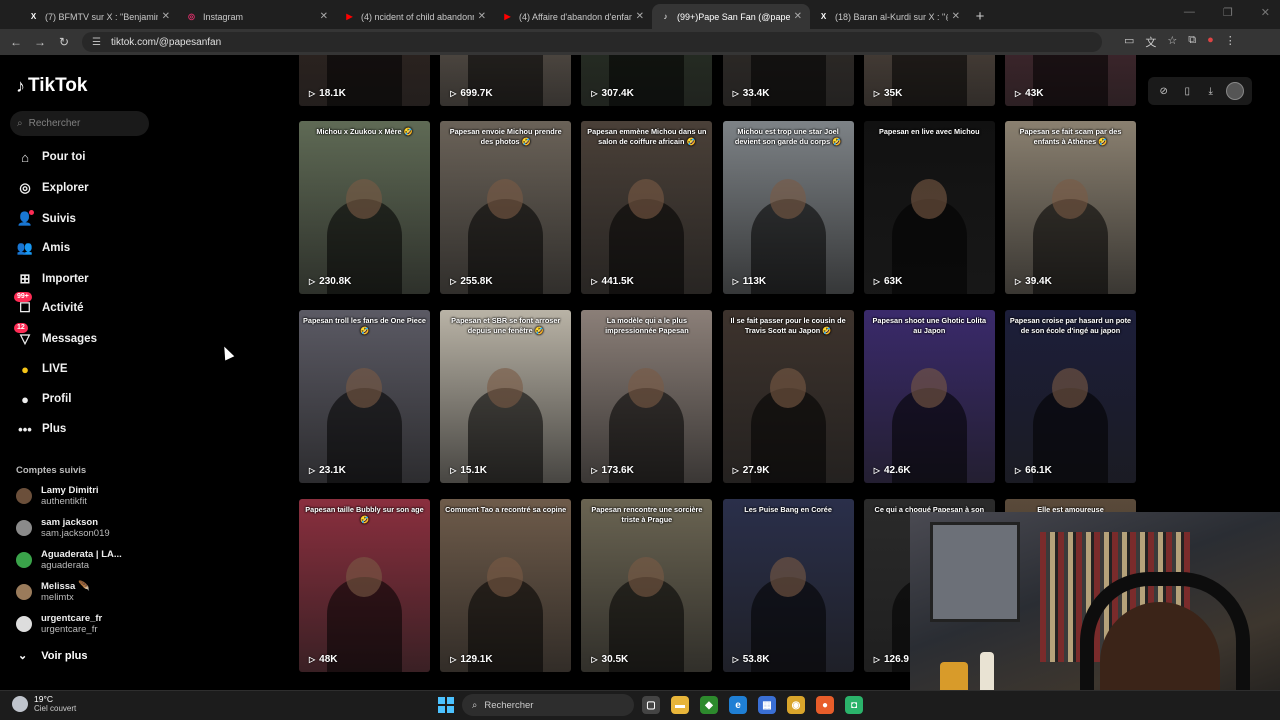  I want to click on followed-account: Melissa 🪶 melimtx, so click(53, 592).